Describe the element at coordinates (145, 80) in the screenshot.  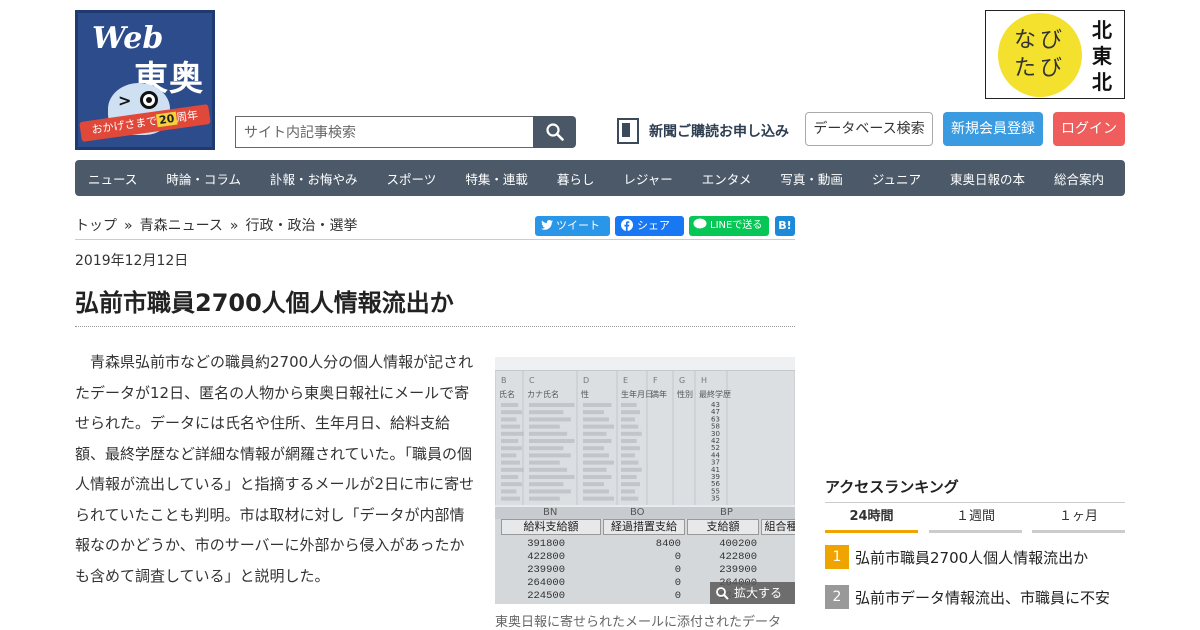
I see `site-logo: Web 東奥 > おかげさまで20周年` at that location.